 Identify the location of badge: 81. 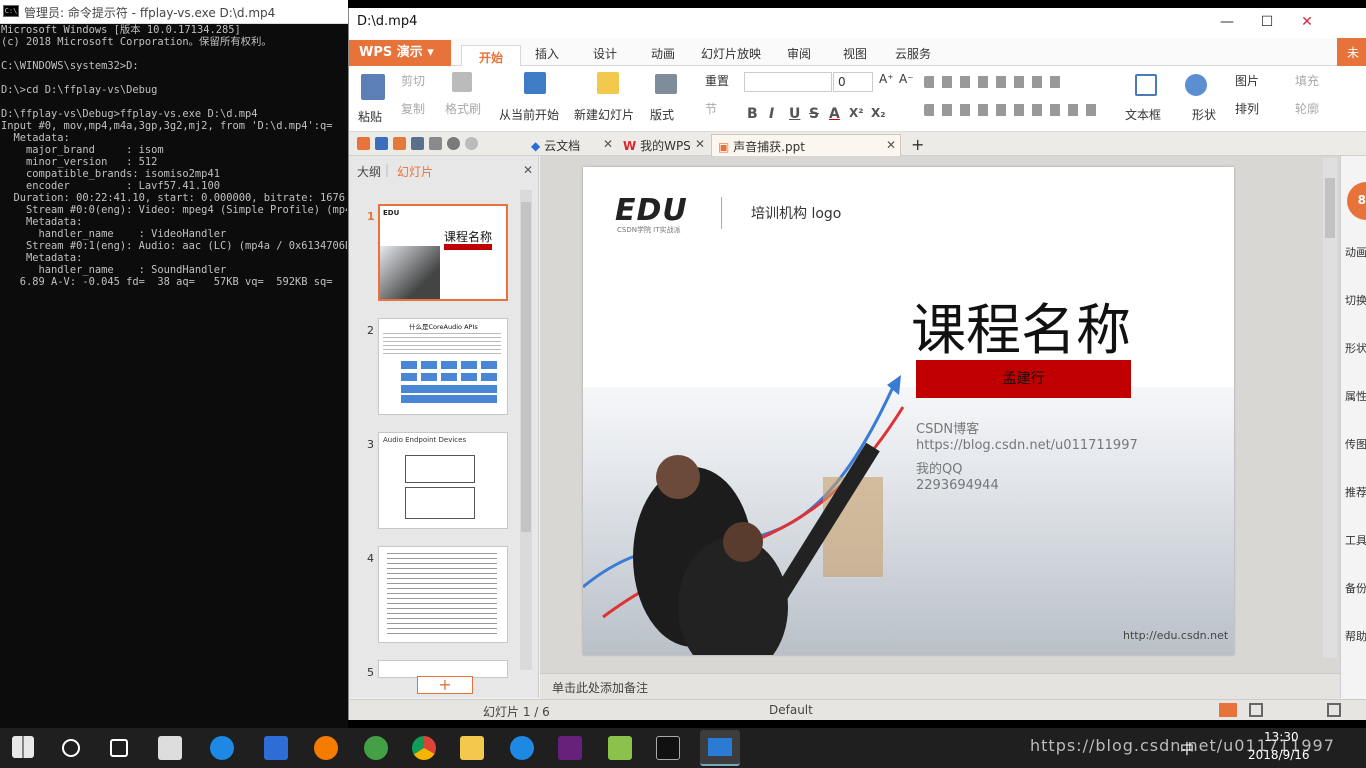
(1356, 201).